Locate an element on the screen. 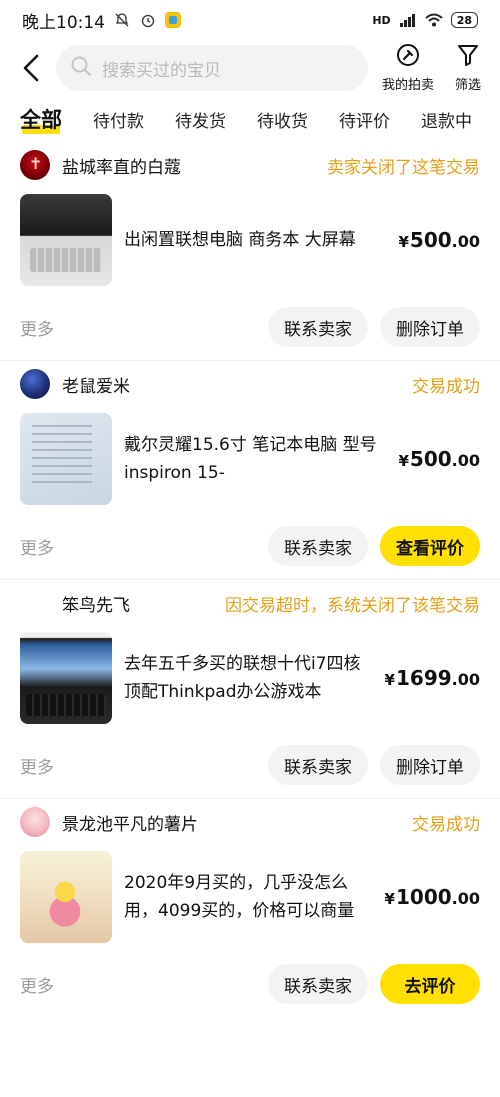  product-title: 出闲置联想电脑 商务本 大屏幕 is located at coordinates (240, 240).